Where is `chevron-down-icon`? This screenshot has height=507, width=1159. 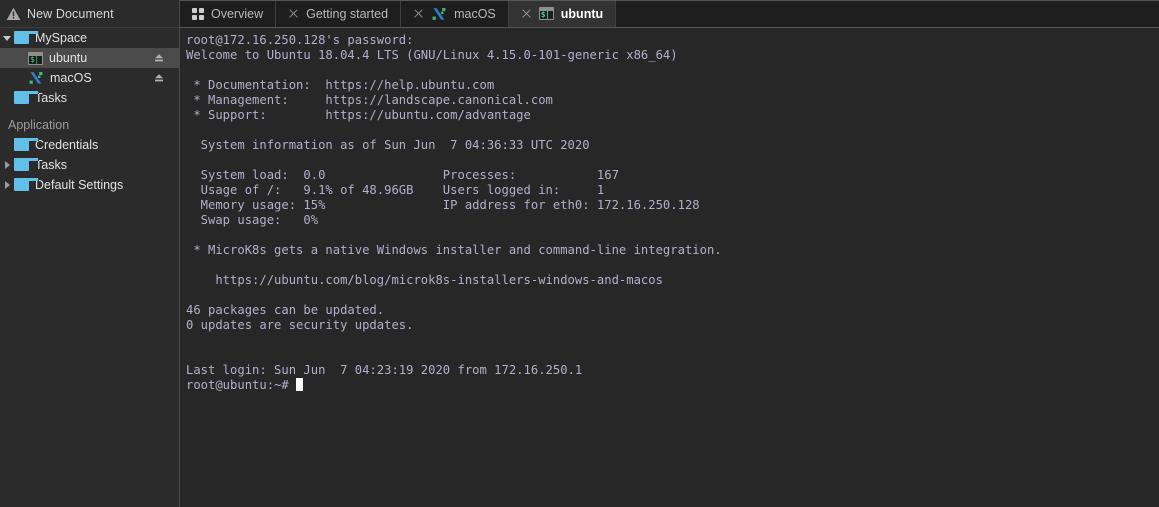
chevron-down-icon is located at coordinates (7, 38).